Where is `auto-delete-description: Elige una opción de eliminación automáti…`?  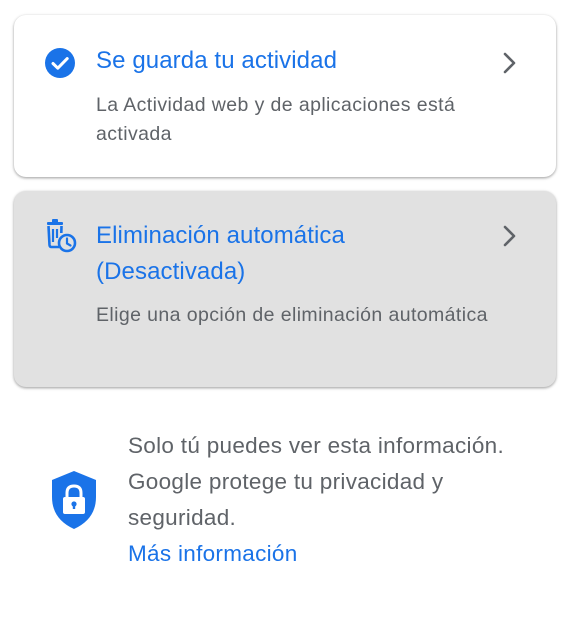
auto-delete-description: Elige una opción de eliminación automáti… is located at coordinates (292, 315).